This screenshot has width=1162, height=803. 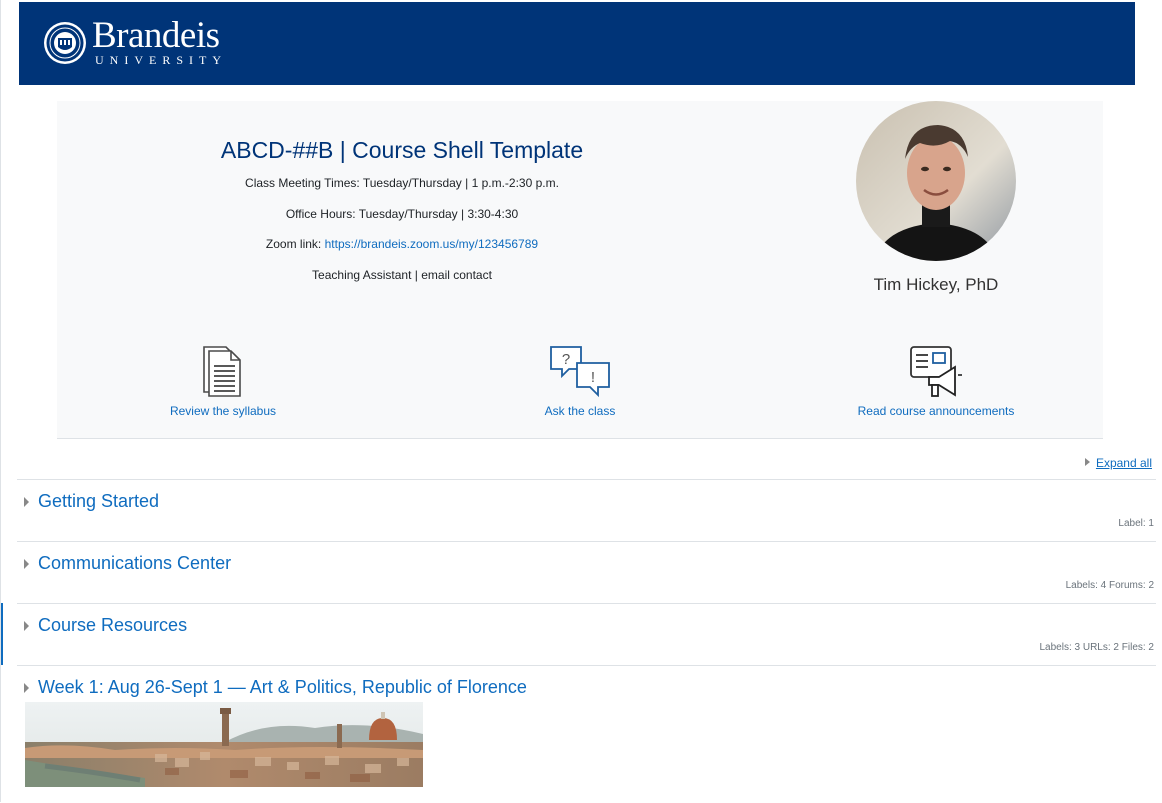 What do you see at coordinates (580, 411) in the screenshot?
I see `ask-the-class-label: Ask the class` at bounding box center [580, 411].